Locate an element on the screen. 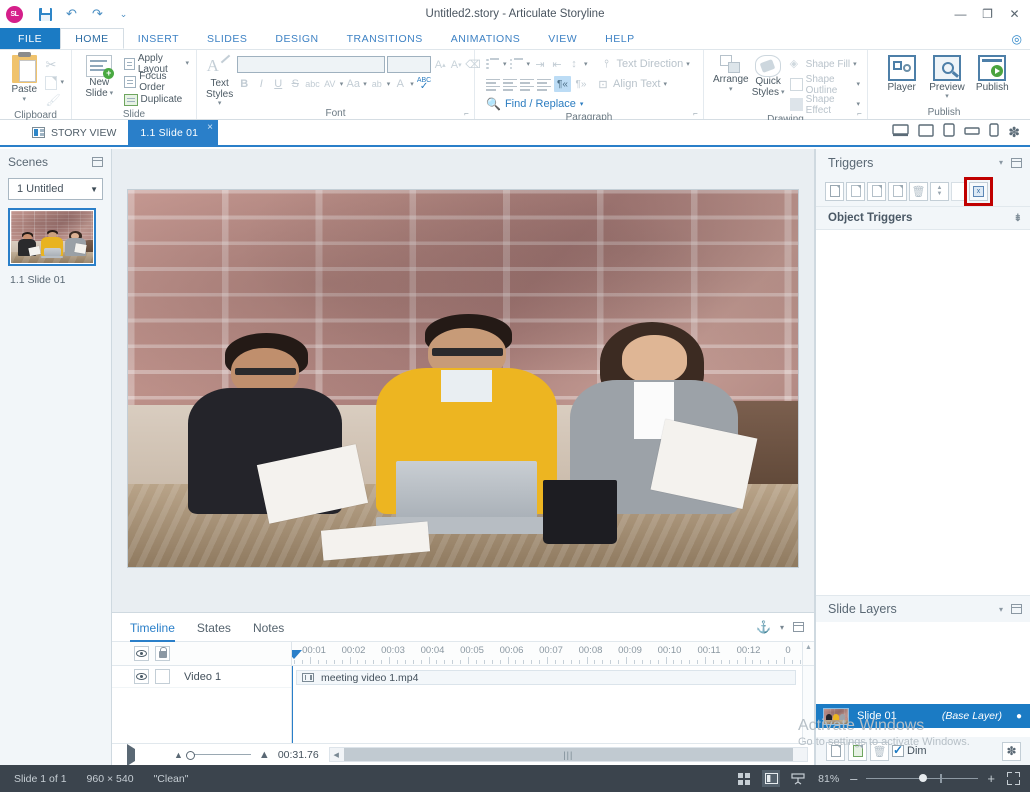  timeline-horizontal-scrollbar: ◀ ||| is located at coordinates (568, 754).